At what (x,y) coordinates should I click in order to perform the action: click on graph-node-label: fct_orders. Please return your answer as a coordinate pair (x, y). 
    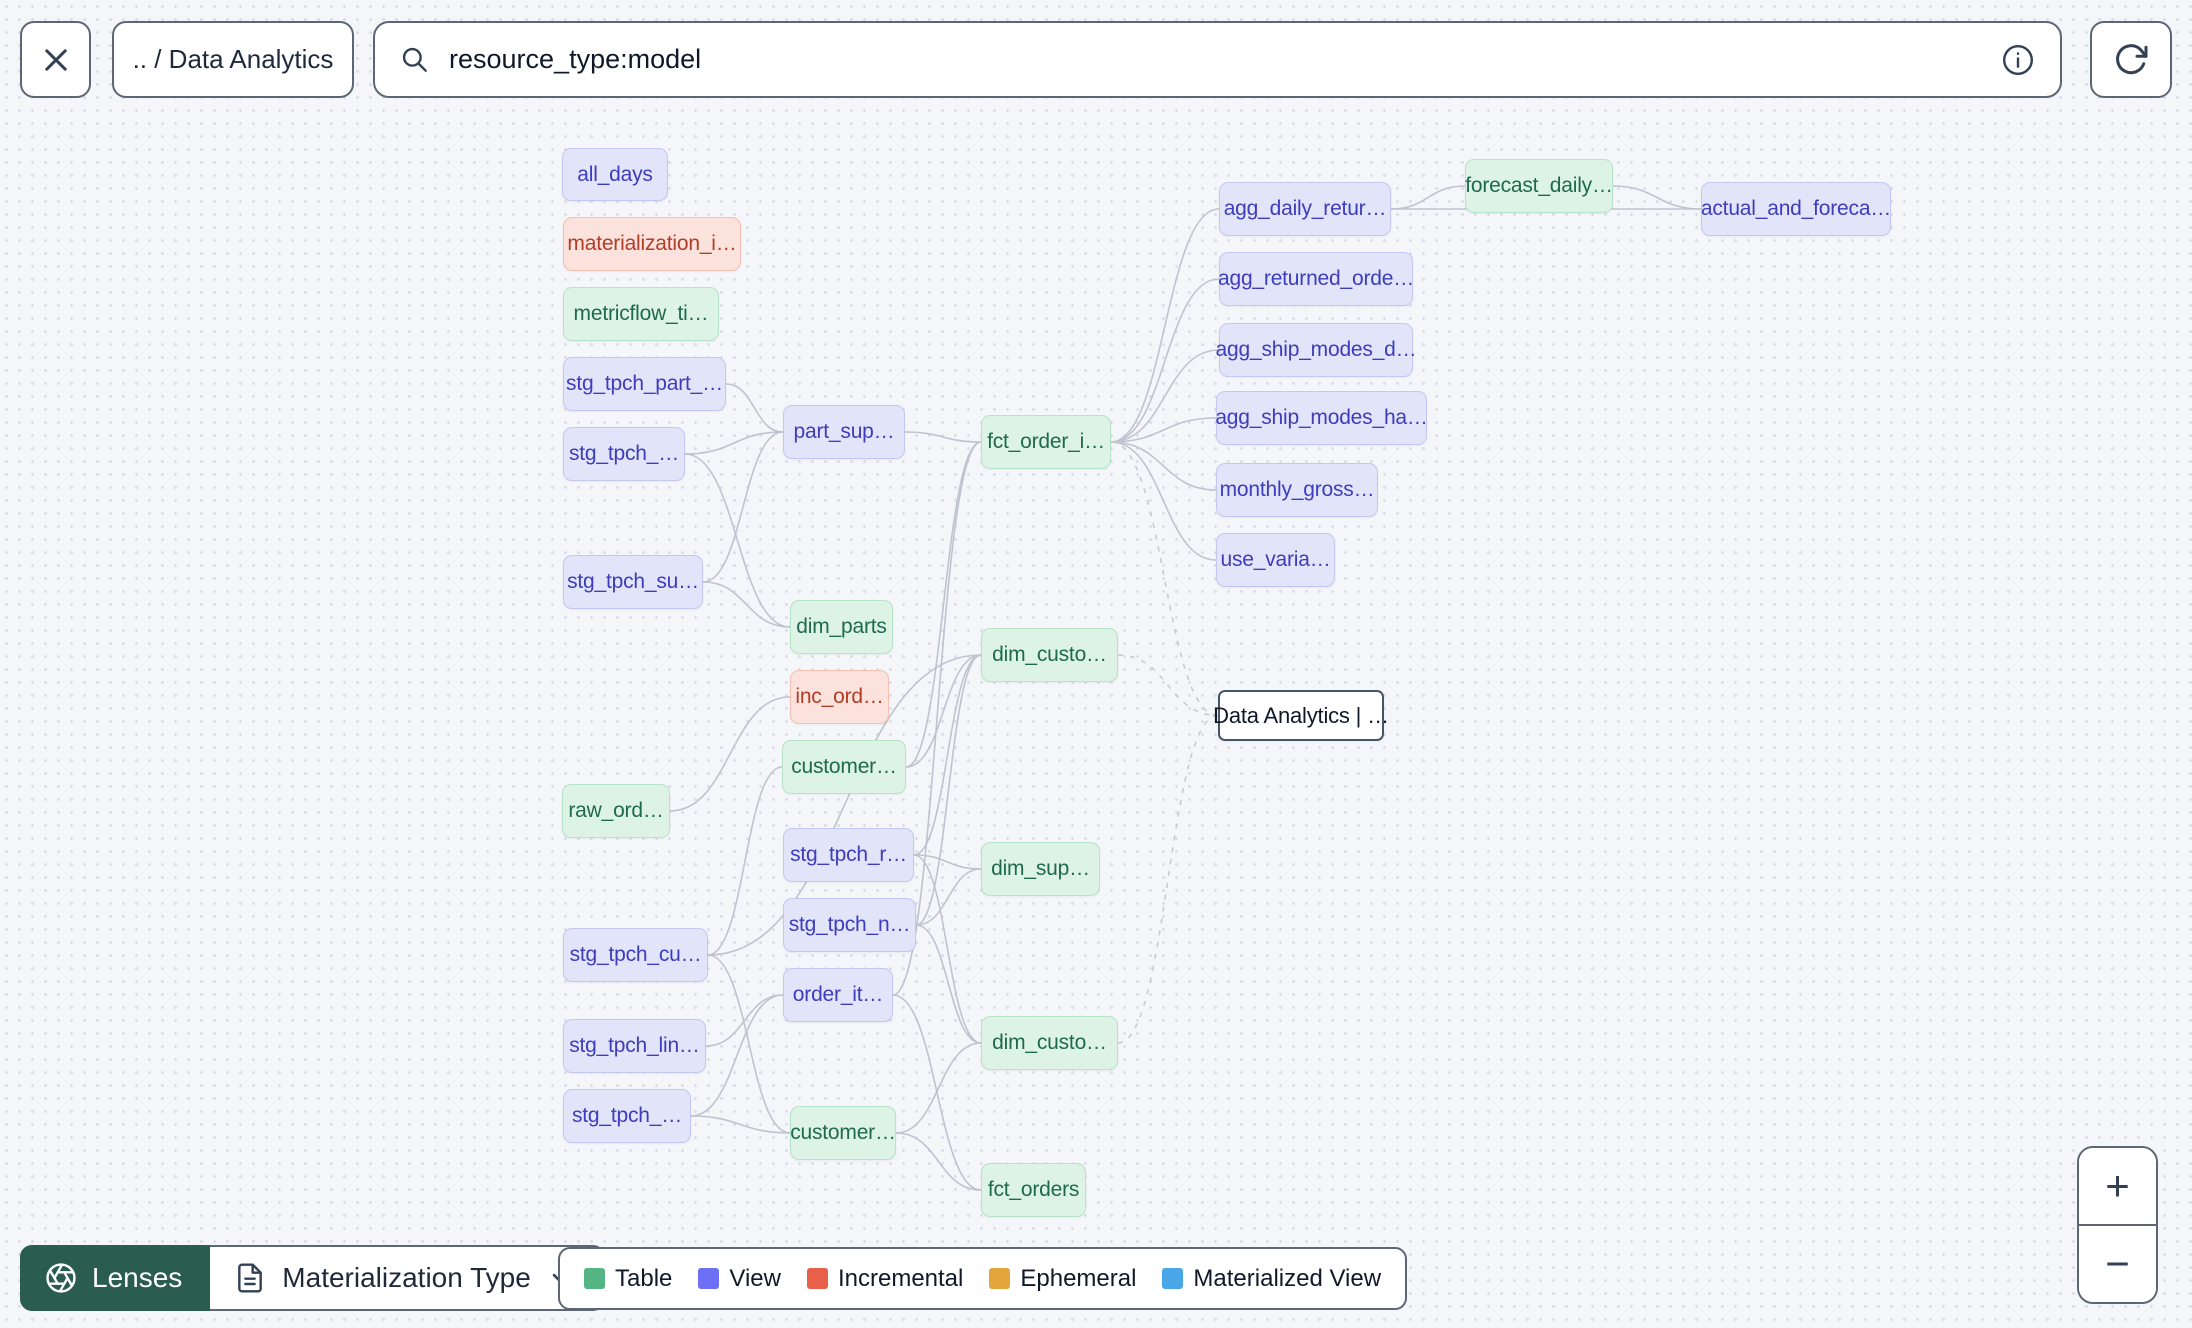
    Looking at the image, I should click on (1033, 1189).